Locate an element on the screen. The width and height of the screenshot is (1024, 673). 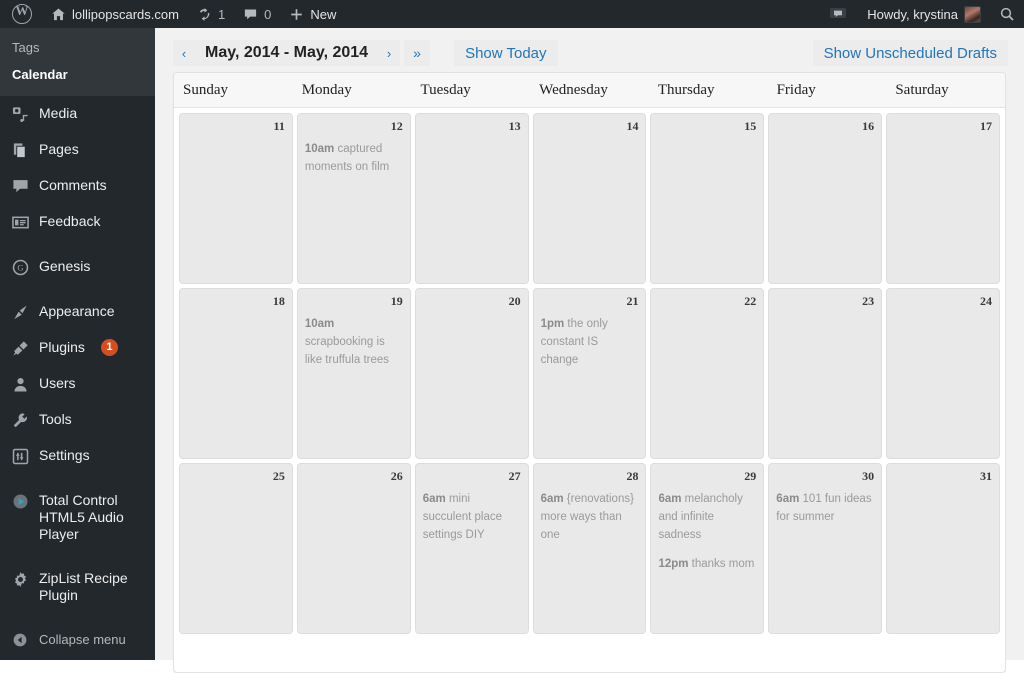
sidebar-item-media: Media is located at coordinates (77, 114).